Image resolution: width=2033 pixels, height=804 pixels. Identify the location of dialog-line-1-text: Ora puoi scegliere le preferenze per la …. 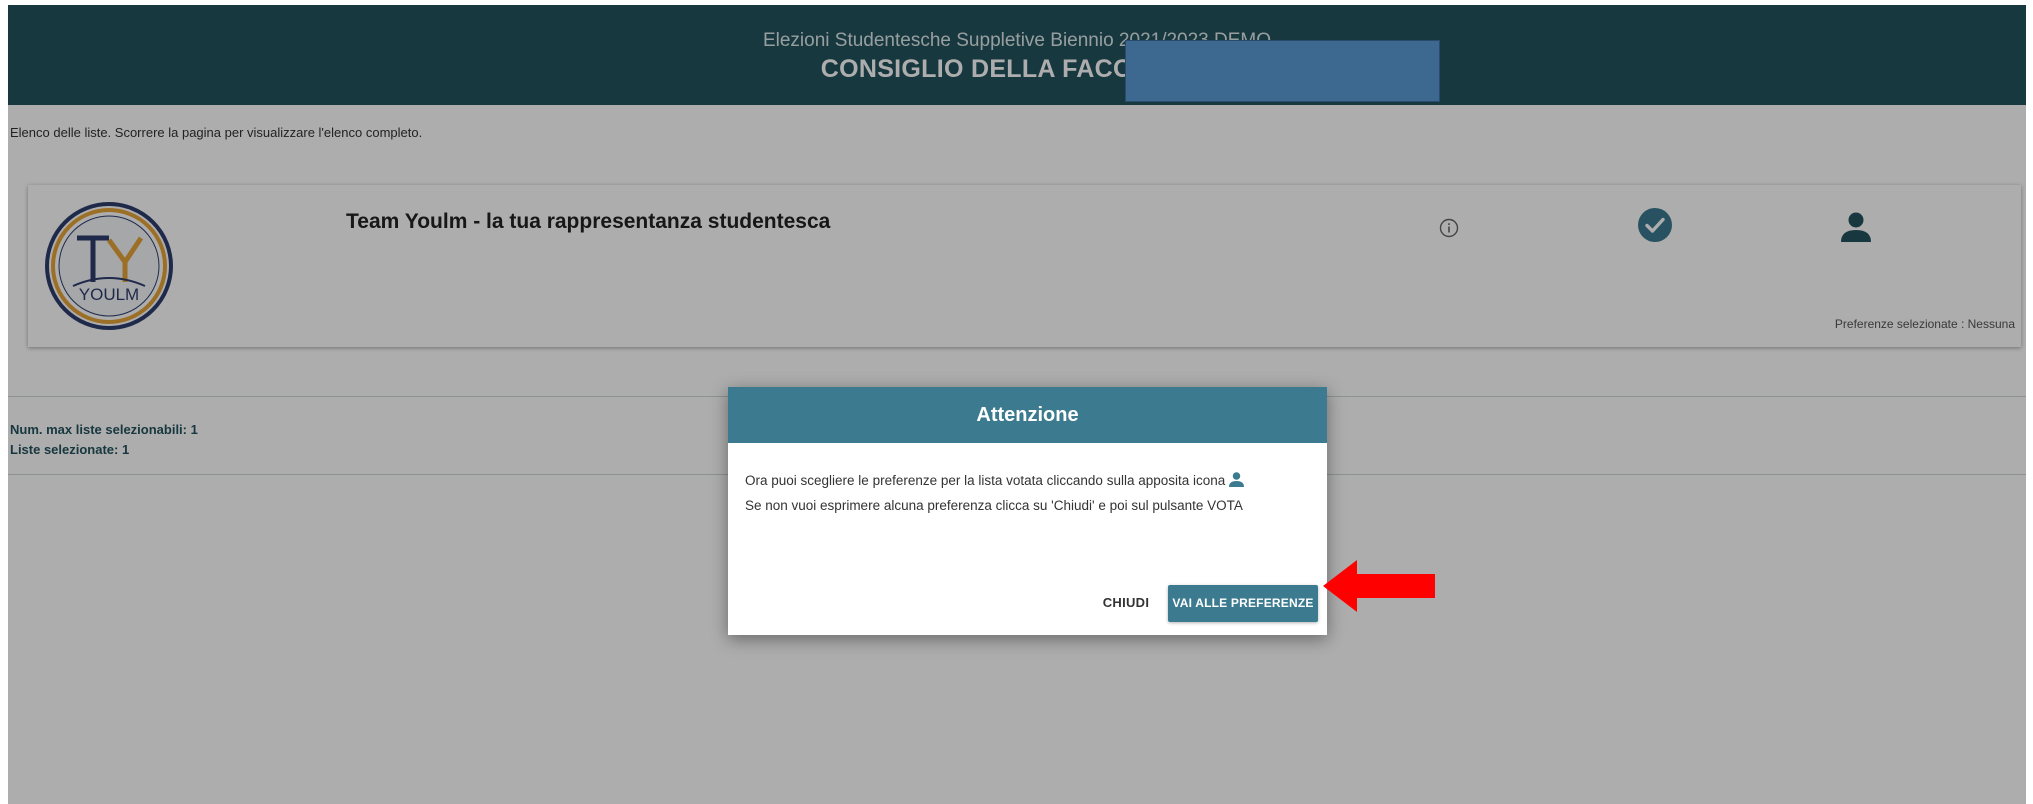
(985, 480).